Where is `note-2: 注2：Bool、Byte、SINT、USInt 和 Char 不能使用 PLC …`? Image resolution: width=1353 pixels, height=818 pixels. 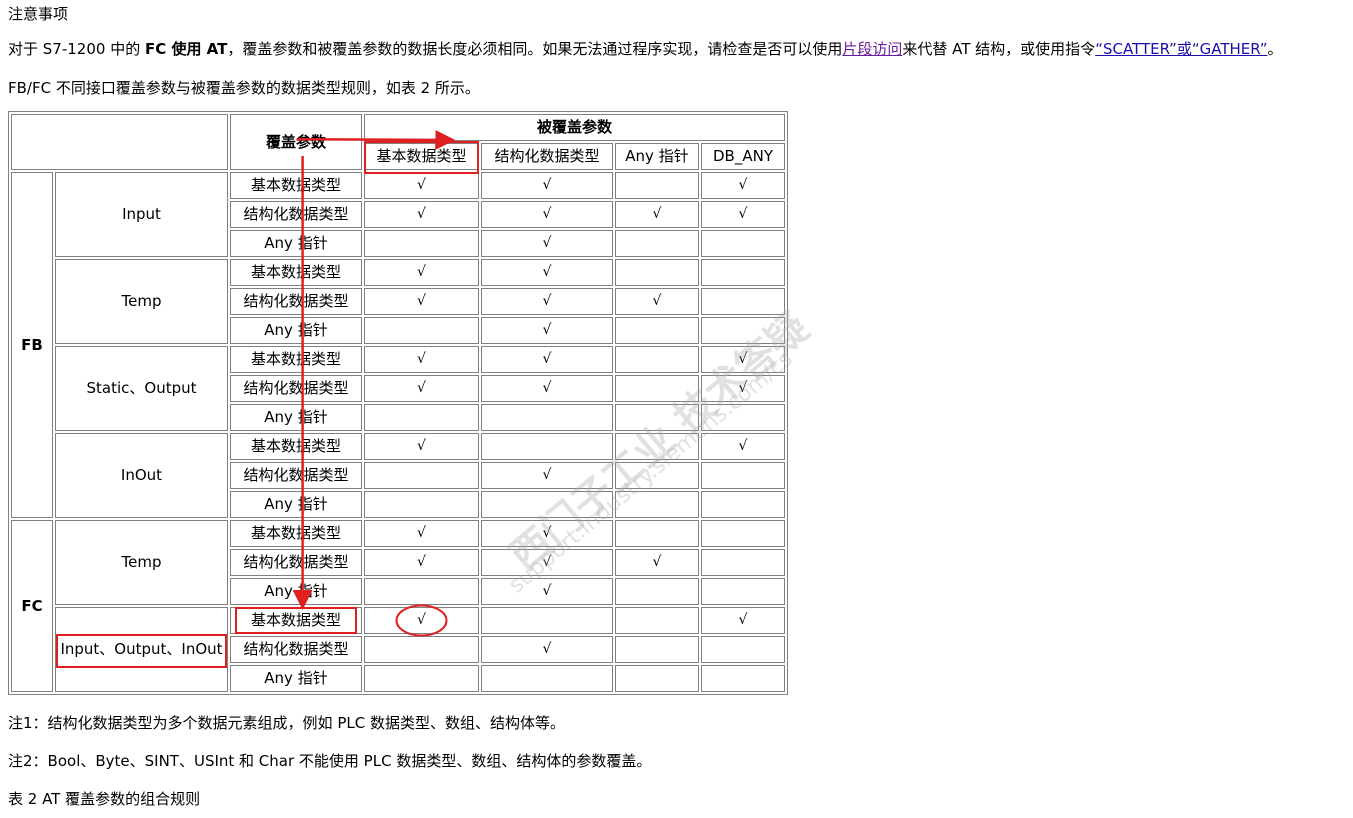
note-2: 注2：Bool、Byte、SINT、USInt 和 Char 不能使用 PLC … is located at coordinates (330, 761).